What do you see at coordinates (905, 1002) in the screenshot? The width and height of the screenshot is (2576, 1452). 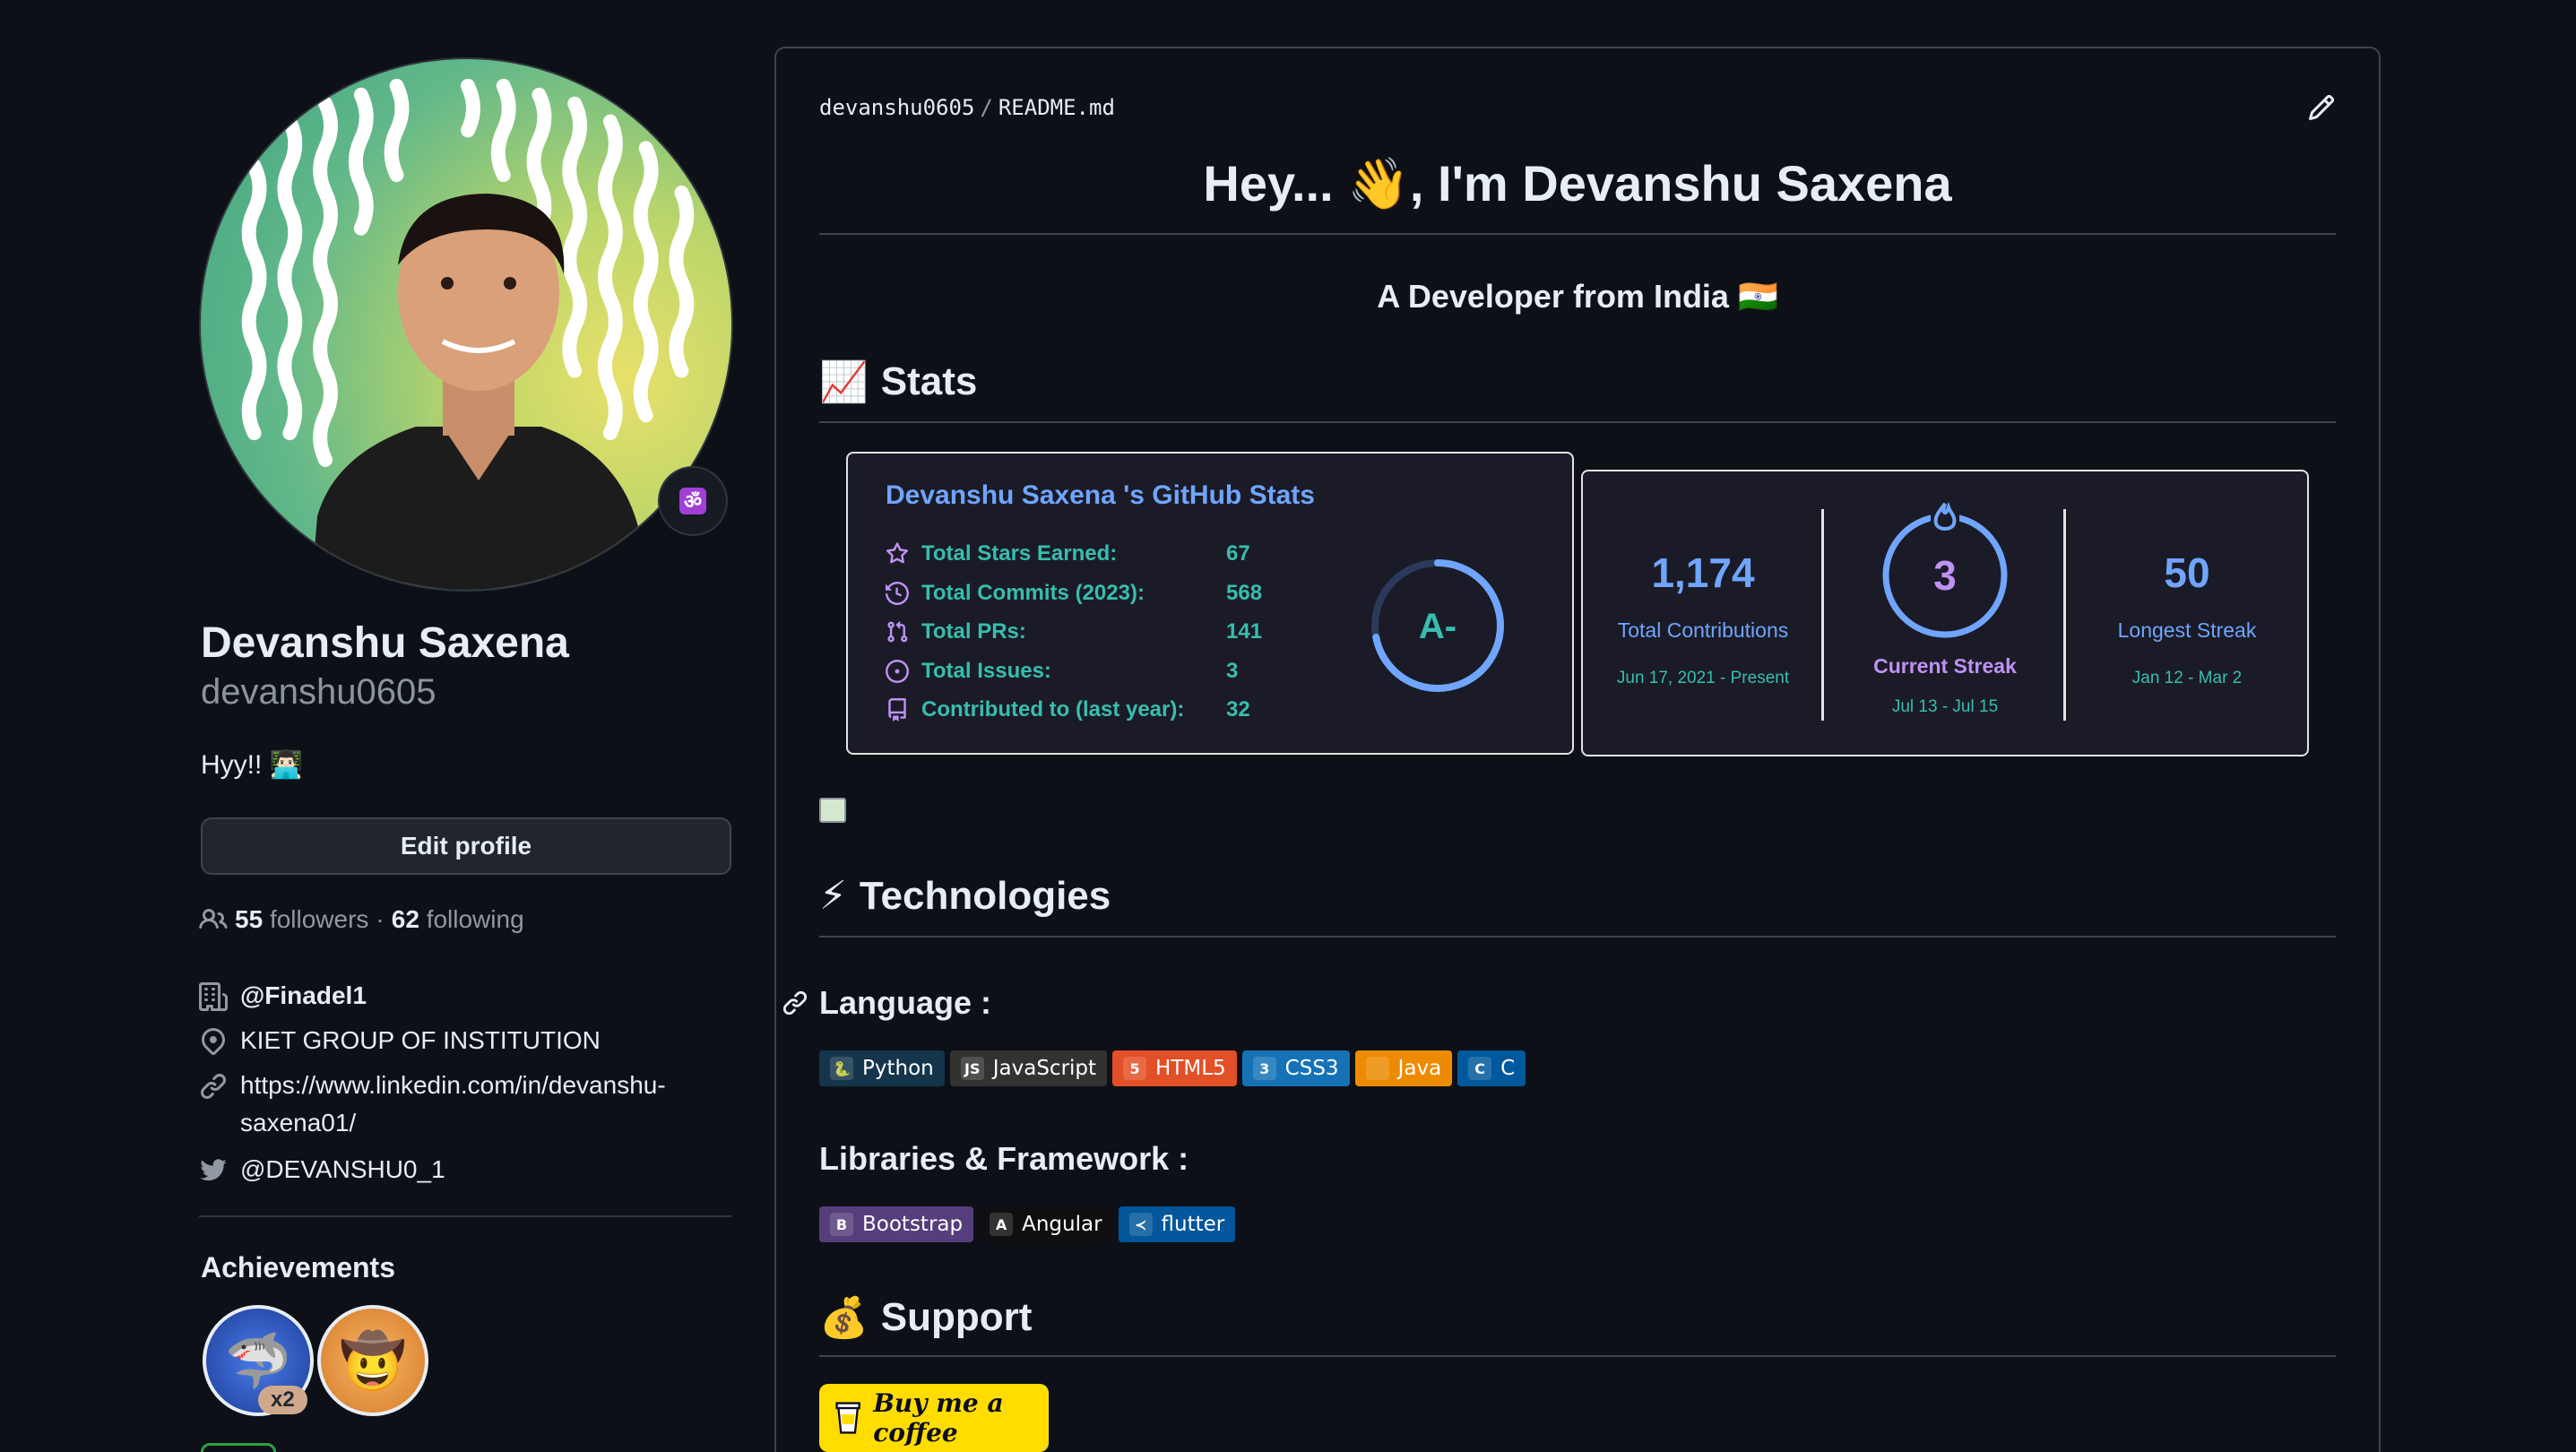 I see `language-heading: Language :` at bounding box center [905, 1002].